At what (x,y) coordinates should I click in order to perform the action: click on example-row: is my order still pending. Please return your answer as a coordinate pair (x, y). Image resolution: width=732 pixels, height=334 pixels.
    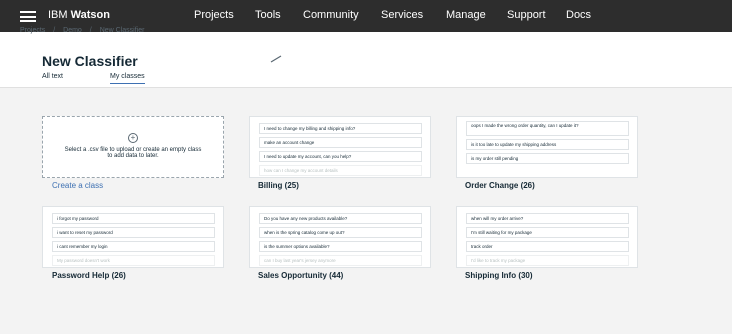
    Looking at the image, I should click on (547, 158).